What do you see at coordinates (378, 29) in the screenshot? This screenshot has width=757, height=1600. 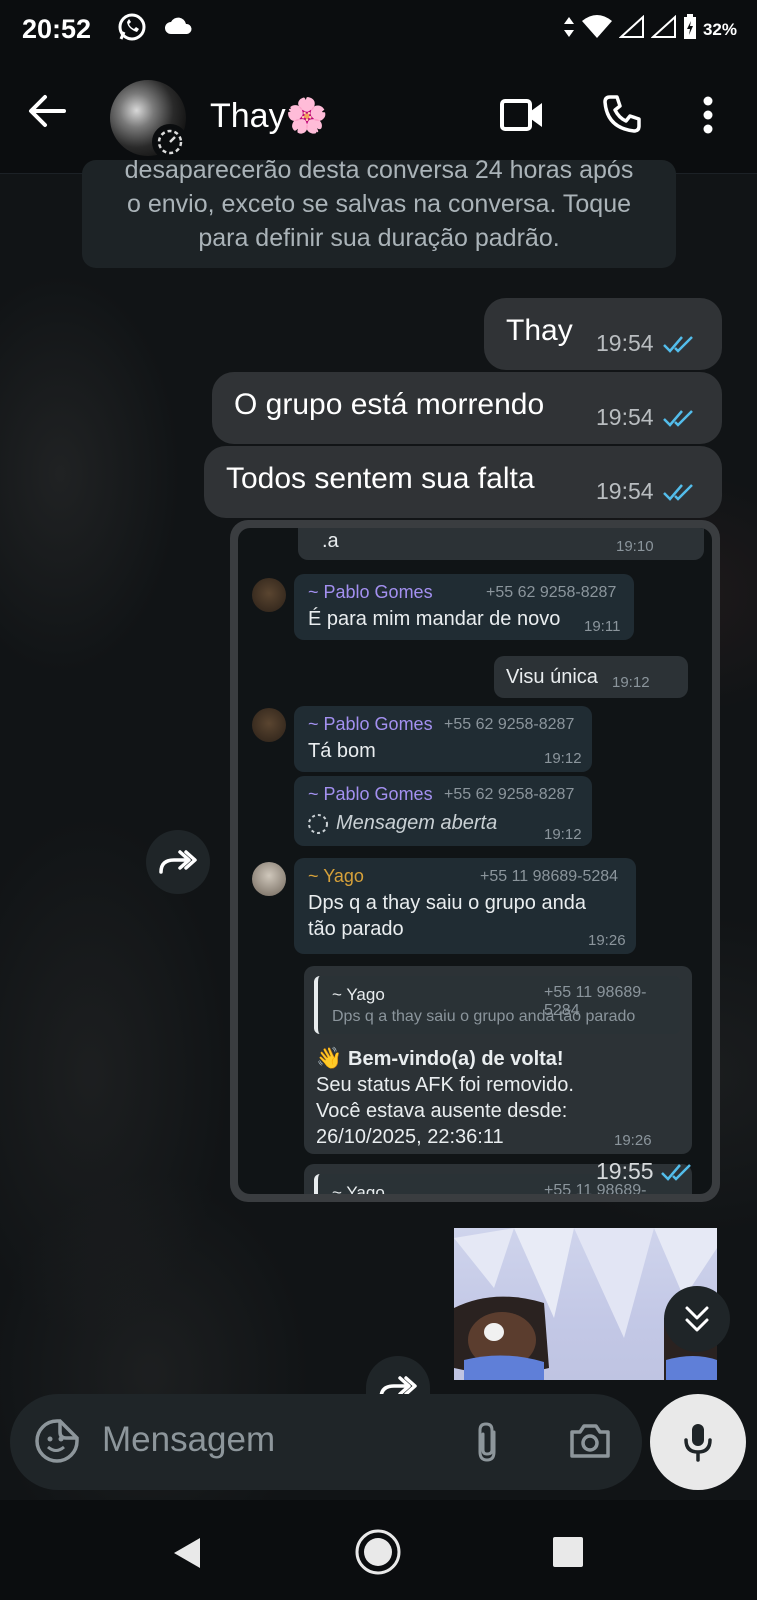 I see `status-bar: 20:52 32%` at bounding box center [378, 29].